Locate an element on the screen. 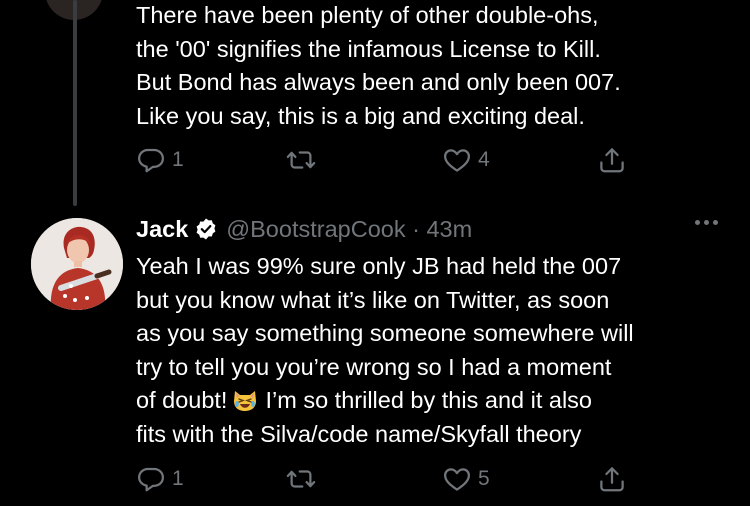  avatar is located at coordinates (77, 264).